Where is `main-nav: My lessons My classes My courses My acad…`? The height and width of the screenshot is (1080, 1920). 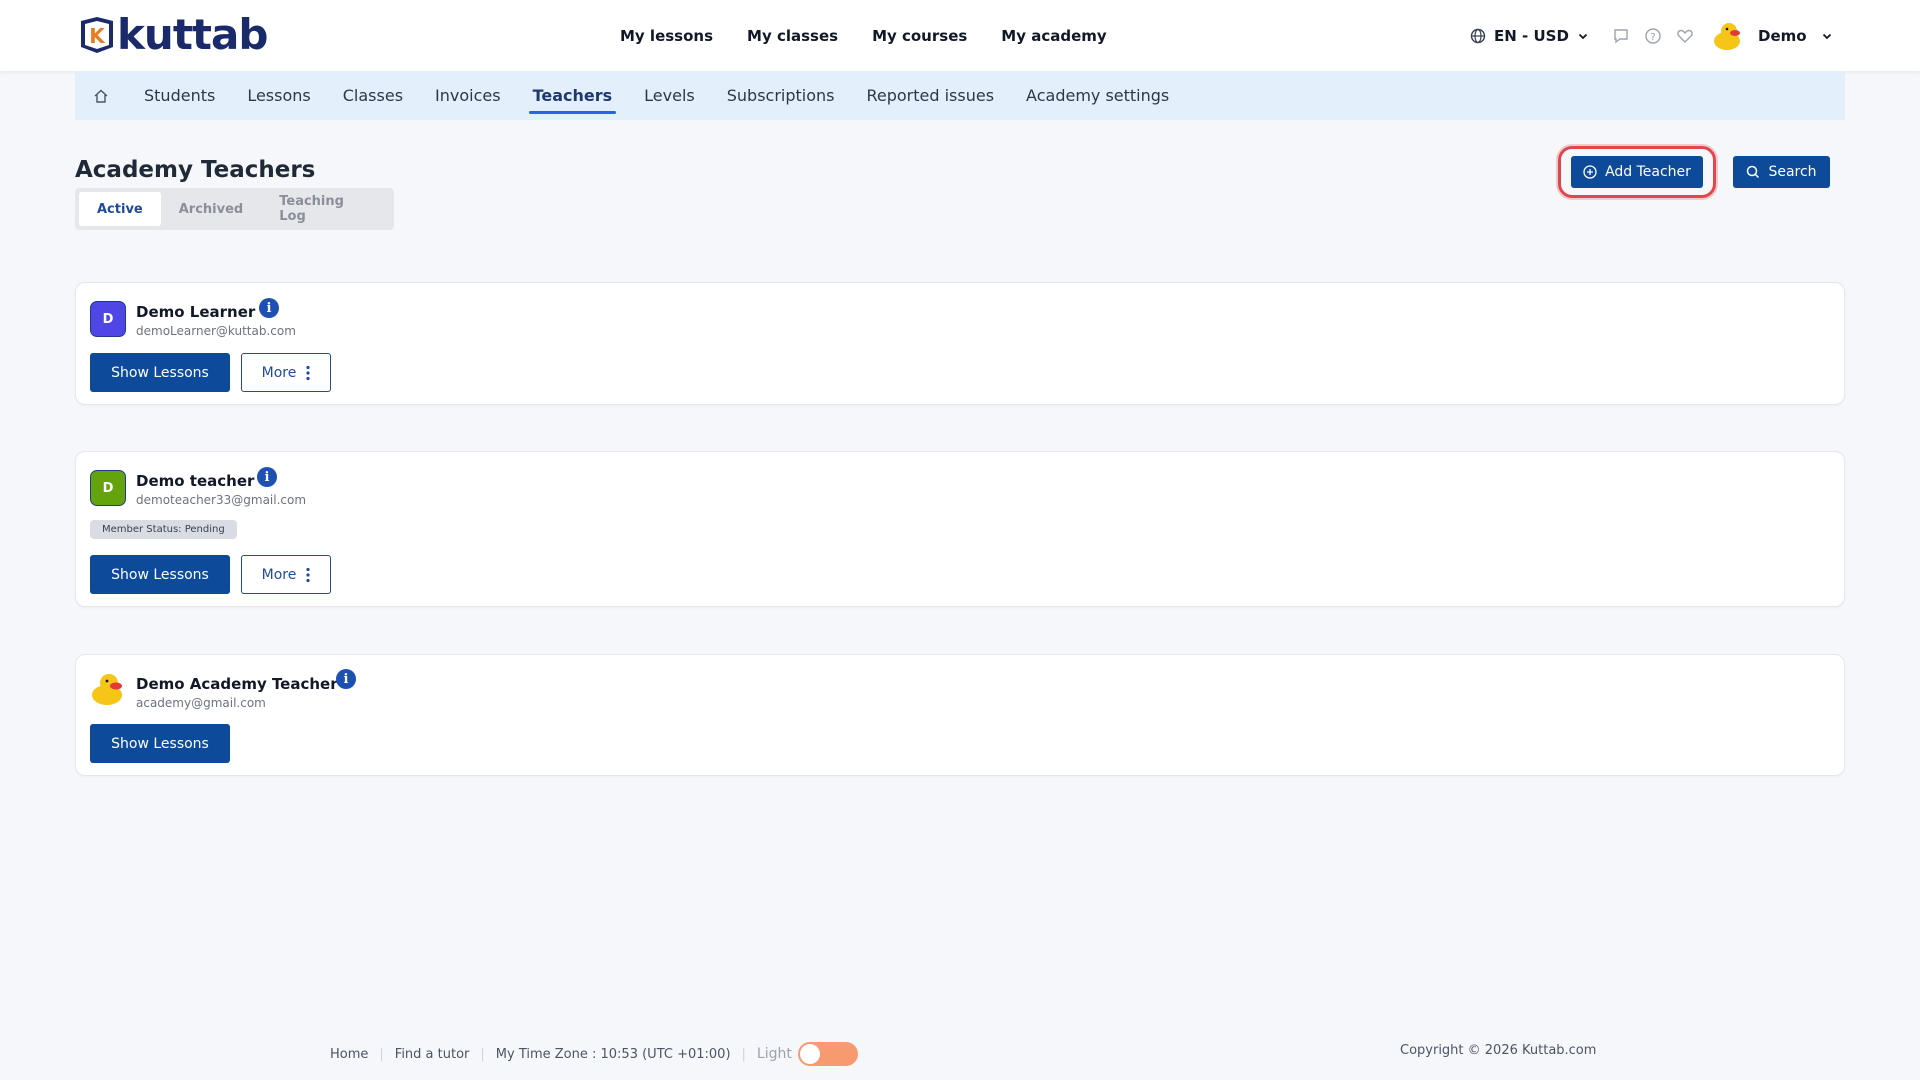
main-nav: My lessons My classes My courses My acad… is located at coordinates (863, 35).